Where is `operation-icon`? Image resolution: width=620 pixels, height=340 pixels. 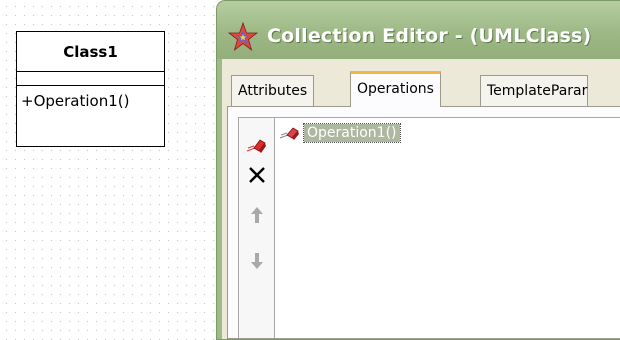 operation-icon is located at coordinates (289, 133).